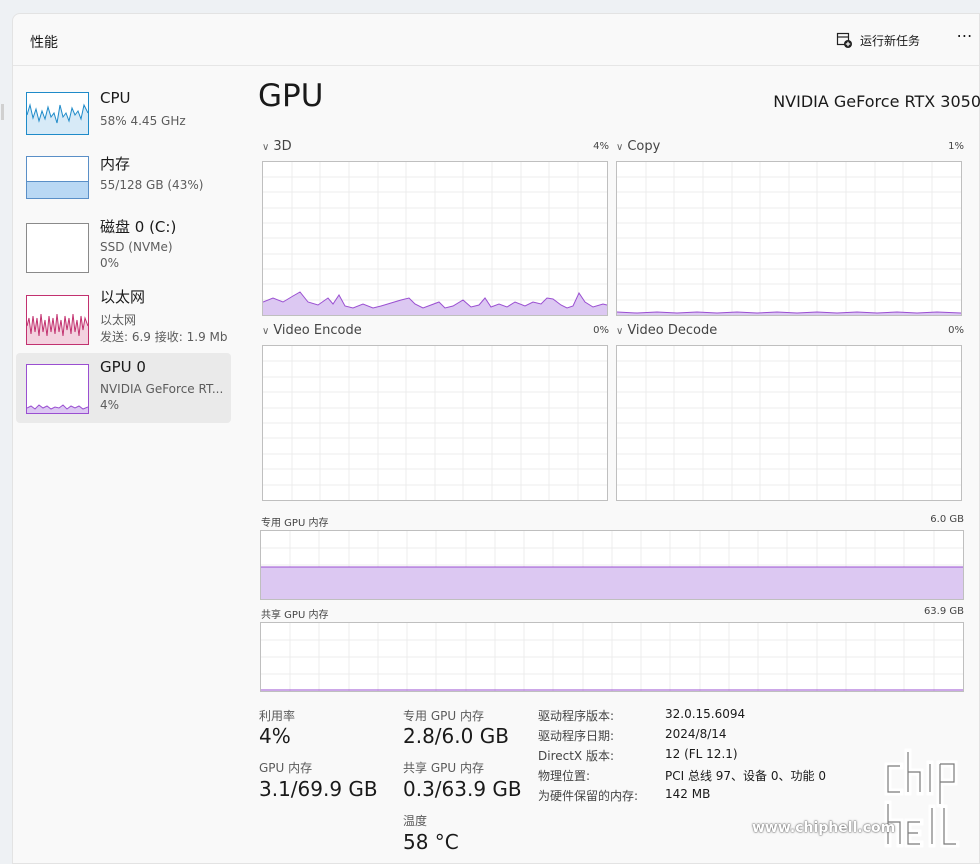 This screenshot has width=980, height=864. I want to click on graph-engine-label: Video Encode, so click(317, 330).